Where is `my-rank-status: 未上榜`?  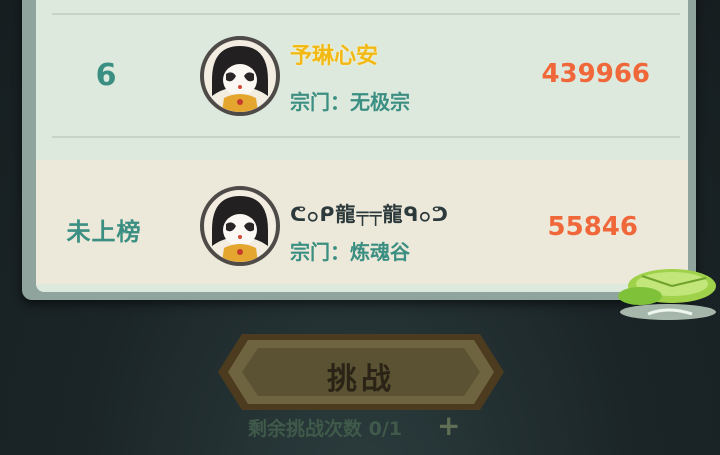 my-rank-status: 未上榜 is located at coordinates (104, 232).